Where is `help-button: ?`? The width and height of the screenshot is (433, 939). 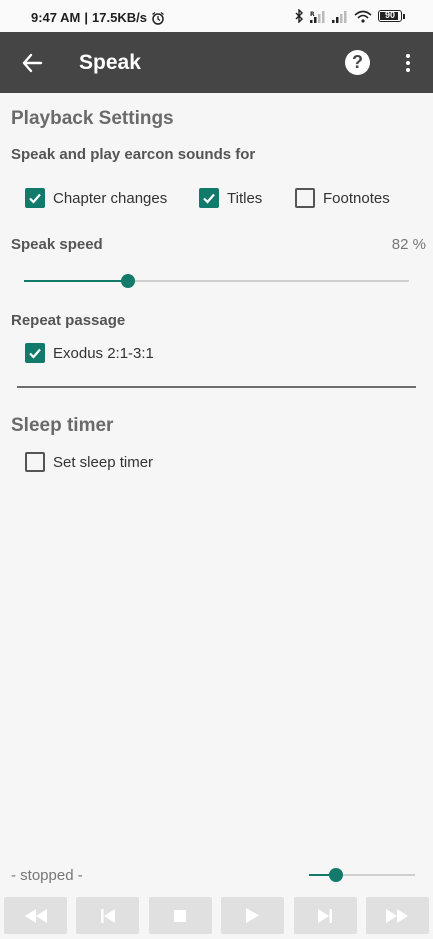
help-button: ? is located at coordinates (357, 62).